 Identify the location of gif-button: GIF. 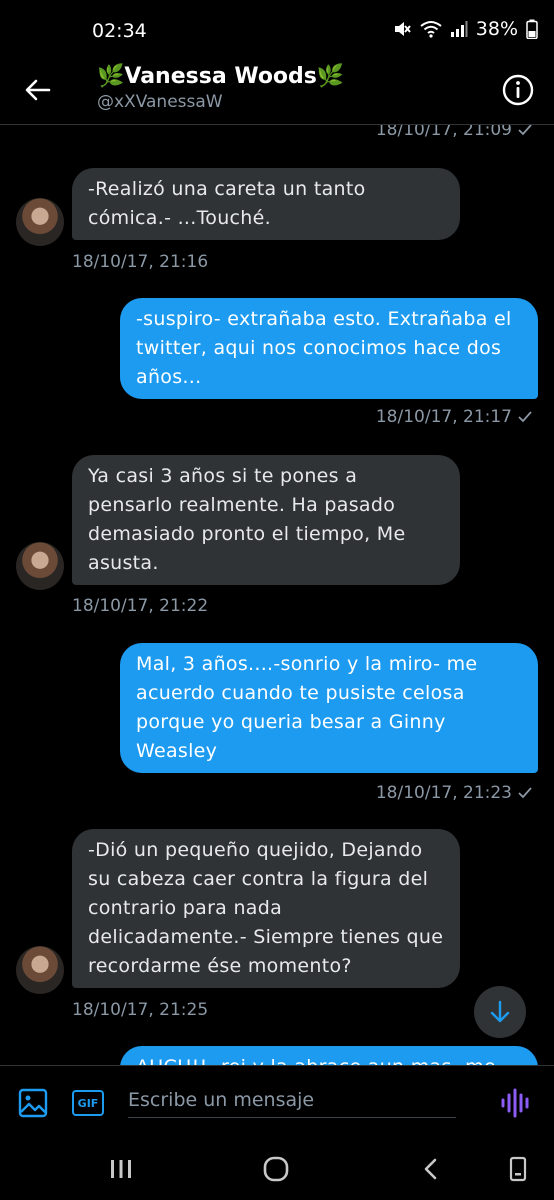
(88, 1103).